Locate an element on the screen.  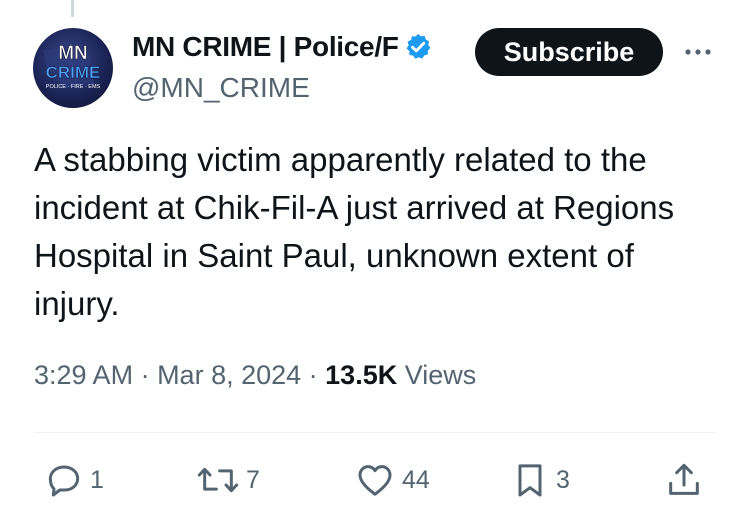
like-icon is located at coordinates (375, 480).